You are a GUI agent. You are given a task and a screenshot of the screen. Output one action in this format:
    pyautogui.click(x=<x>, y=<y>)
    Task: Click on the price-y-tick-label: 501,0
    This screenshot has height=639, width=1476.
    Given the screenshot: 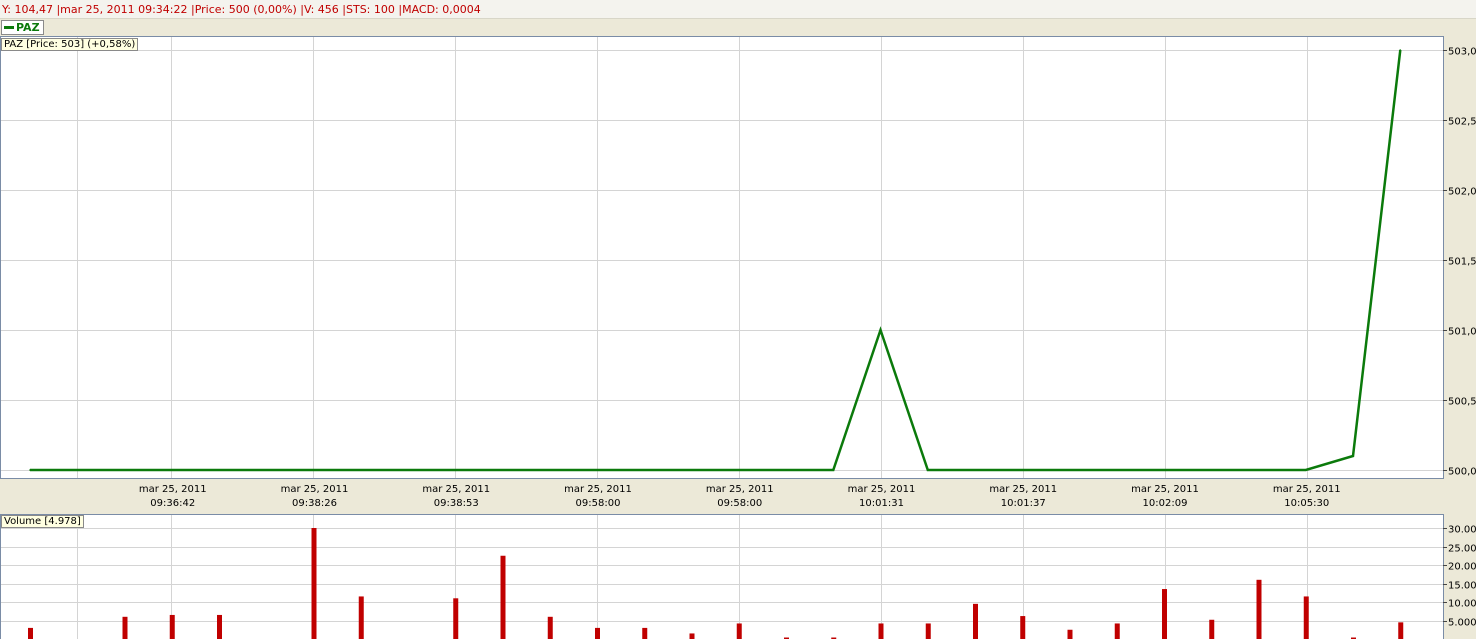 What is the action you would take?
    pyautogui.click(x=1462, y=332)
    